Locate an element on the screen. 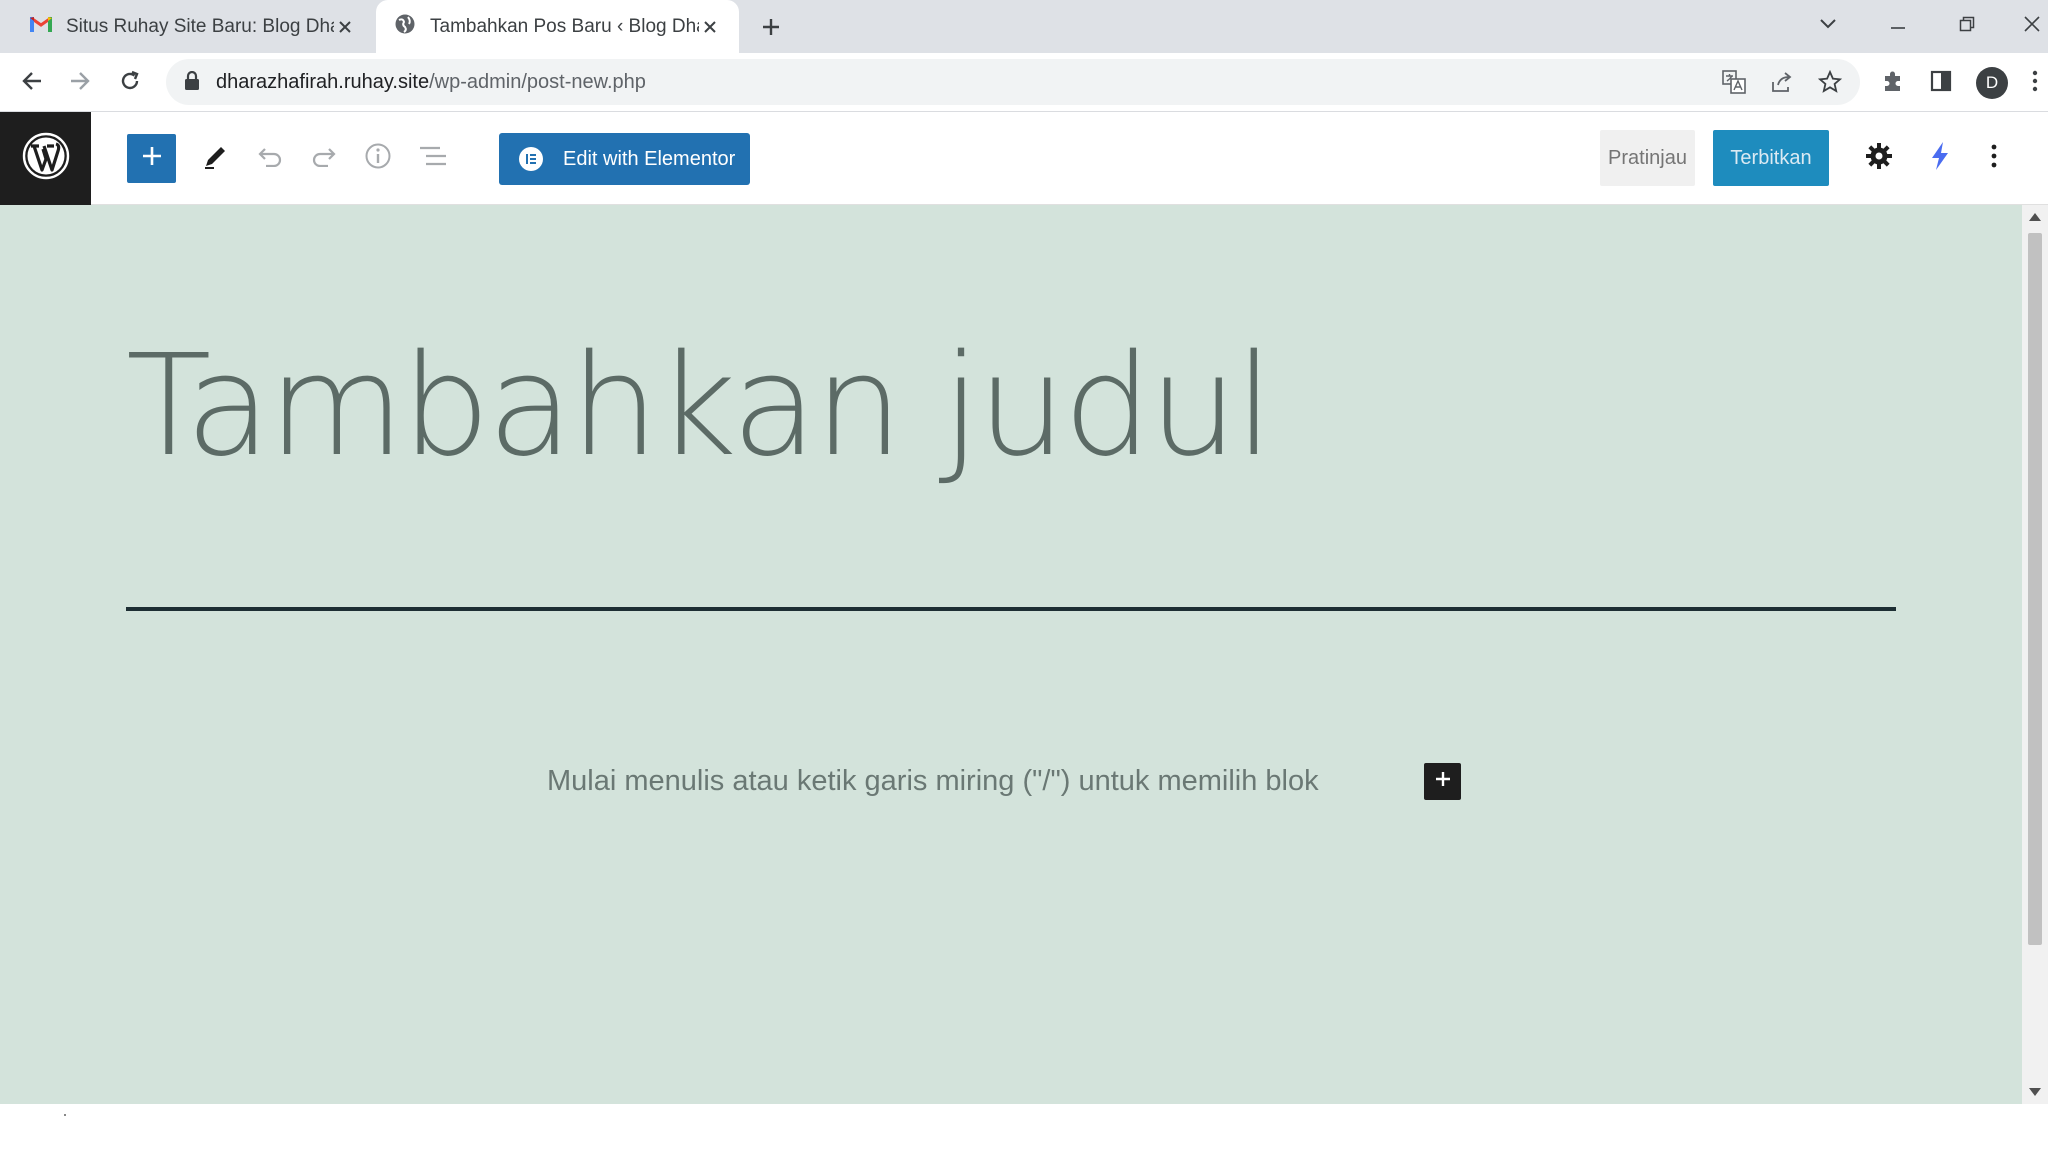 The image size is (2048, 1152). block-inserter-button is located at coordinates (151, 158).